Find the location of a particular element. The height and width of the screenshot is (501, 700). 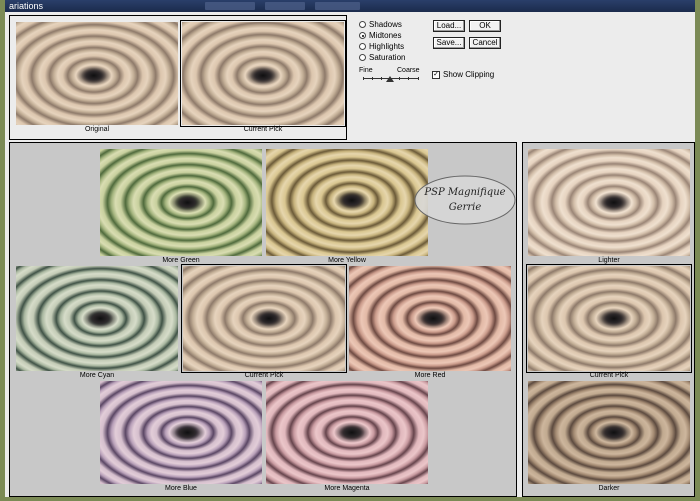

more-cyan-thumb: More Cyan is located at coordinates (97, 323).